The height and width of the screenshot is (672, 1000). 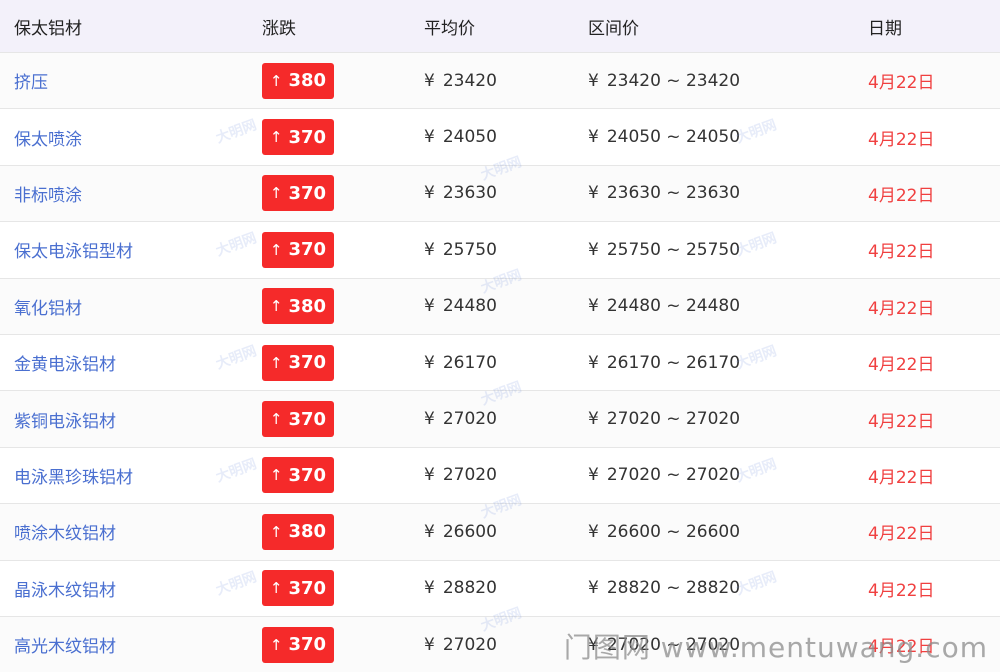 I want to click on avg-value: 25750, so click(x=469, y=249).